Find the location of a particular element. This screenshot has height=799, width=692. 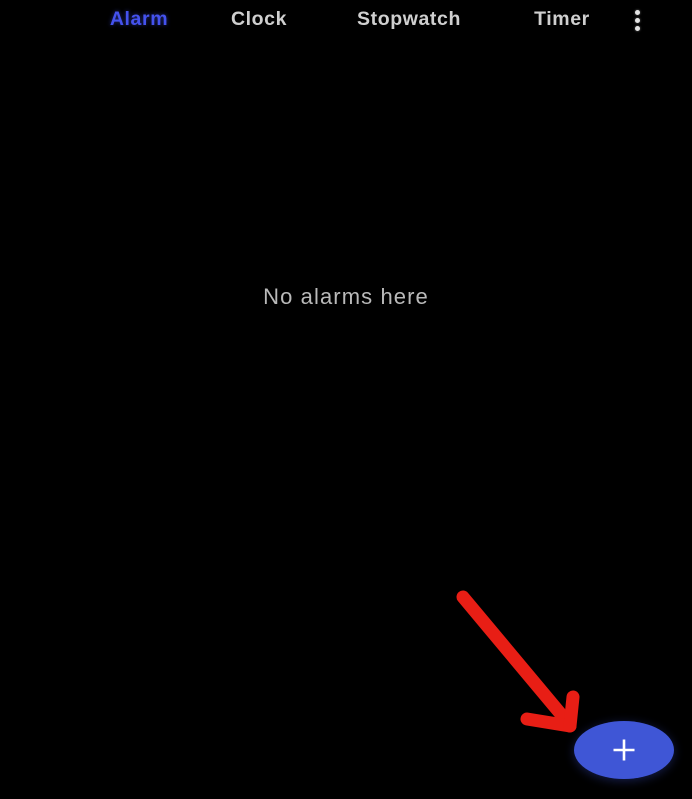

add-alarm-fab is located at coordinates (624, 750).